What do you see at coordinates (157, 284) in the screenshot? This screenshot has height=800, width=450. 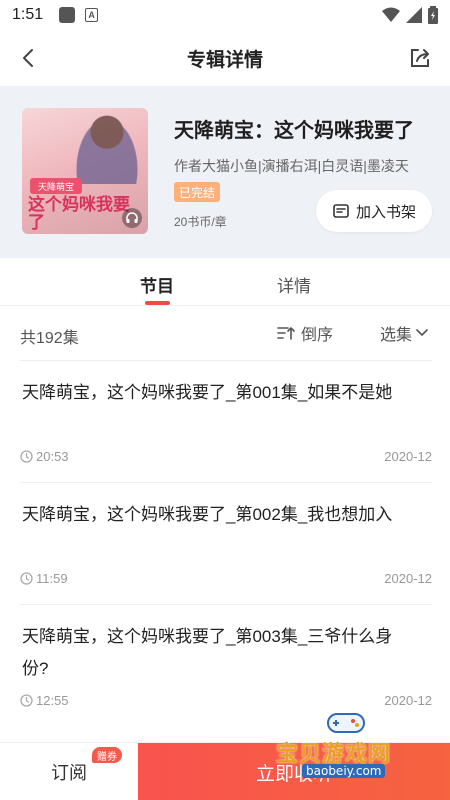 I see `tab-episodes: 节目` at bounding box center [157, 284].